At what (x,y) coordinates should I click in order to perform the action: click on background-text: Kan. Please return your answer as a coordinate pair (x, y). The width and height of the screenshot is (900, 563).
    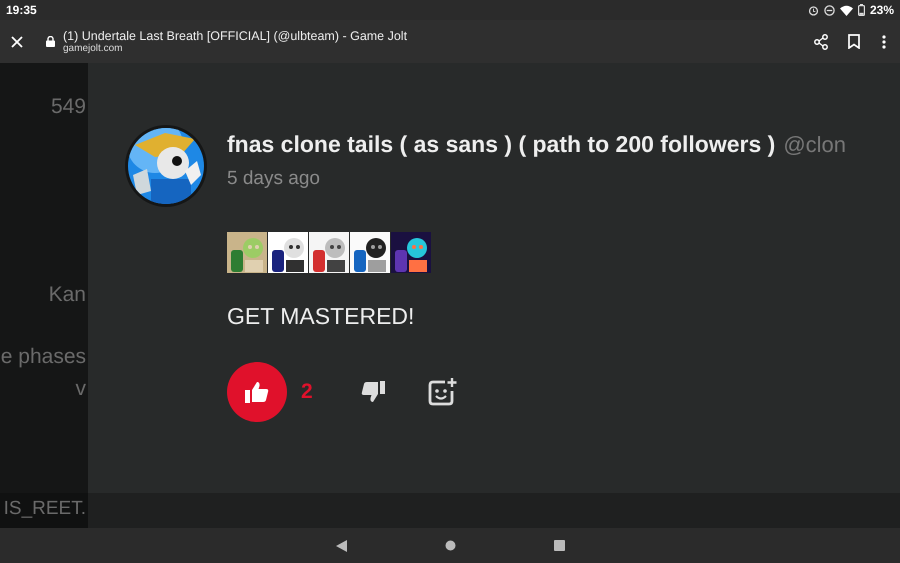
    Looking at the image, I should click on (67, 295).